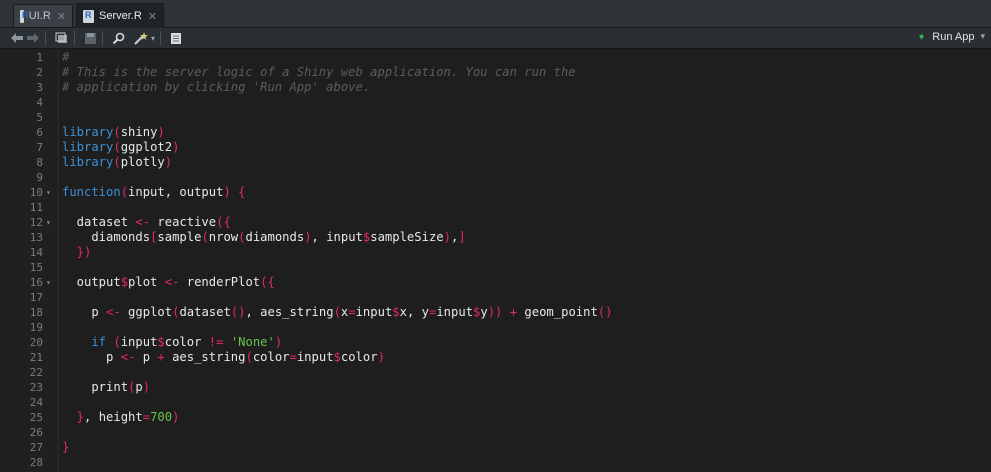  Describe the element at coordinates (951, 37) in the screenshot. I see `run-app-button: ➧ Run App ▾` at that location.